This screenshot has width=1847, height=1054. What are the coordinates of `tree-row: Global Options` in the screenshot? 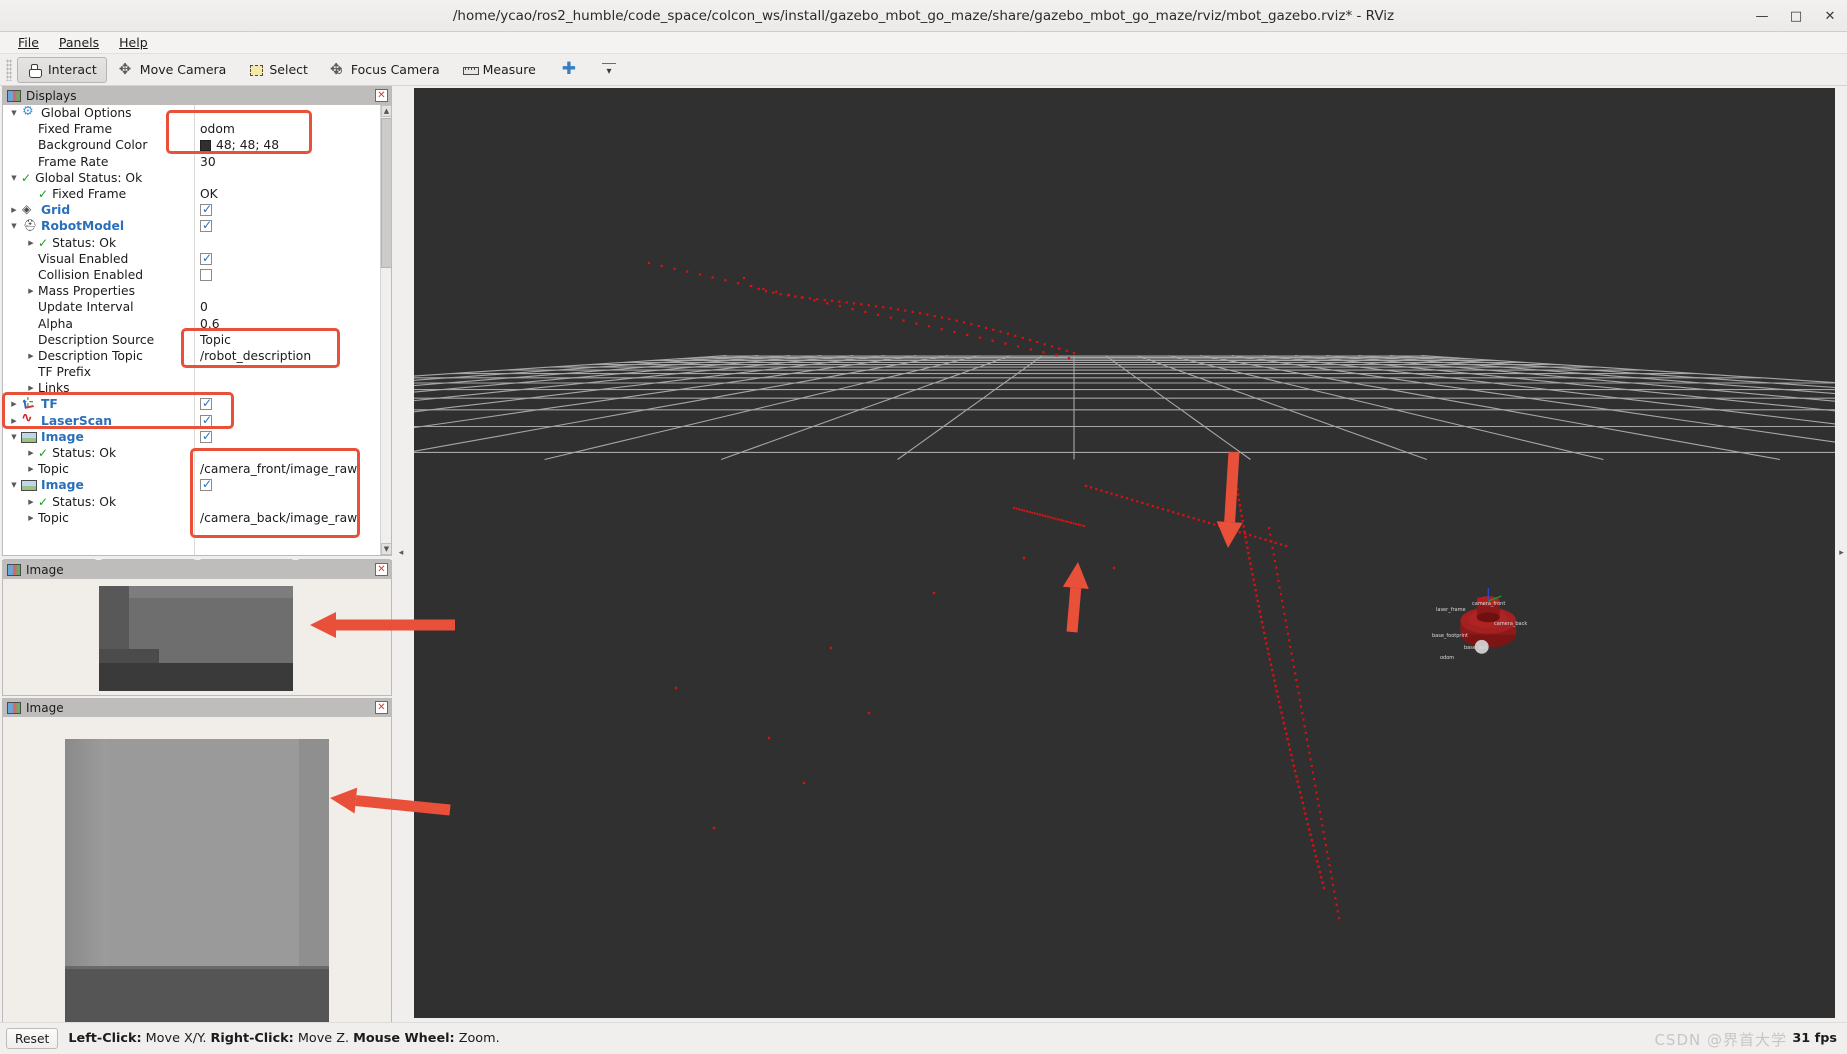 It's located at (197, 113).